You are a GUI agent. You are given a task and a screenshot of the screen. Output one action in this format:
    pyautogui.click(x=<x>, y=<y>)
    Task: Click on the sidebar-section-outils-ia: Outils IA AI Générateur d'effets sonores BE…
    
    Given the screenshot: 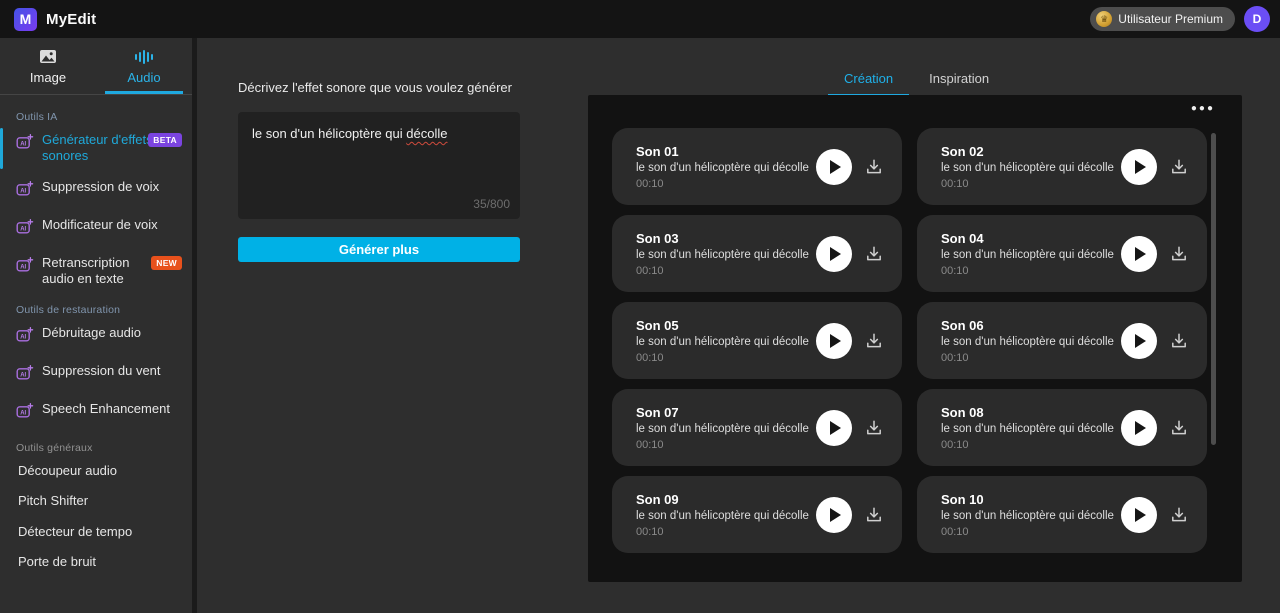 What is the action you would take?
    pyautogui.click(x=96, y=202)
    